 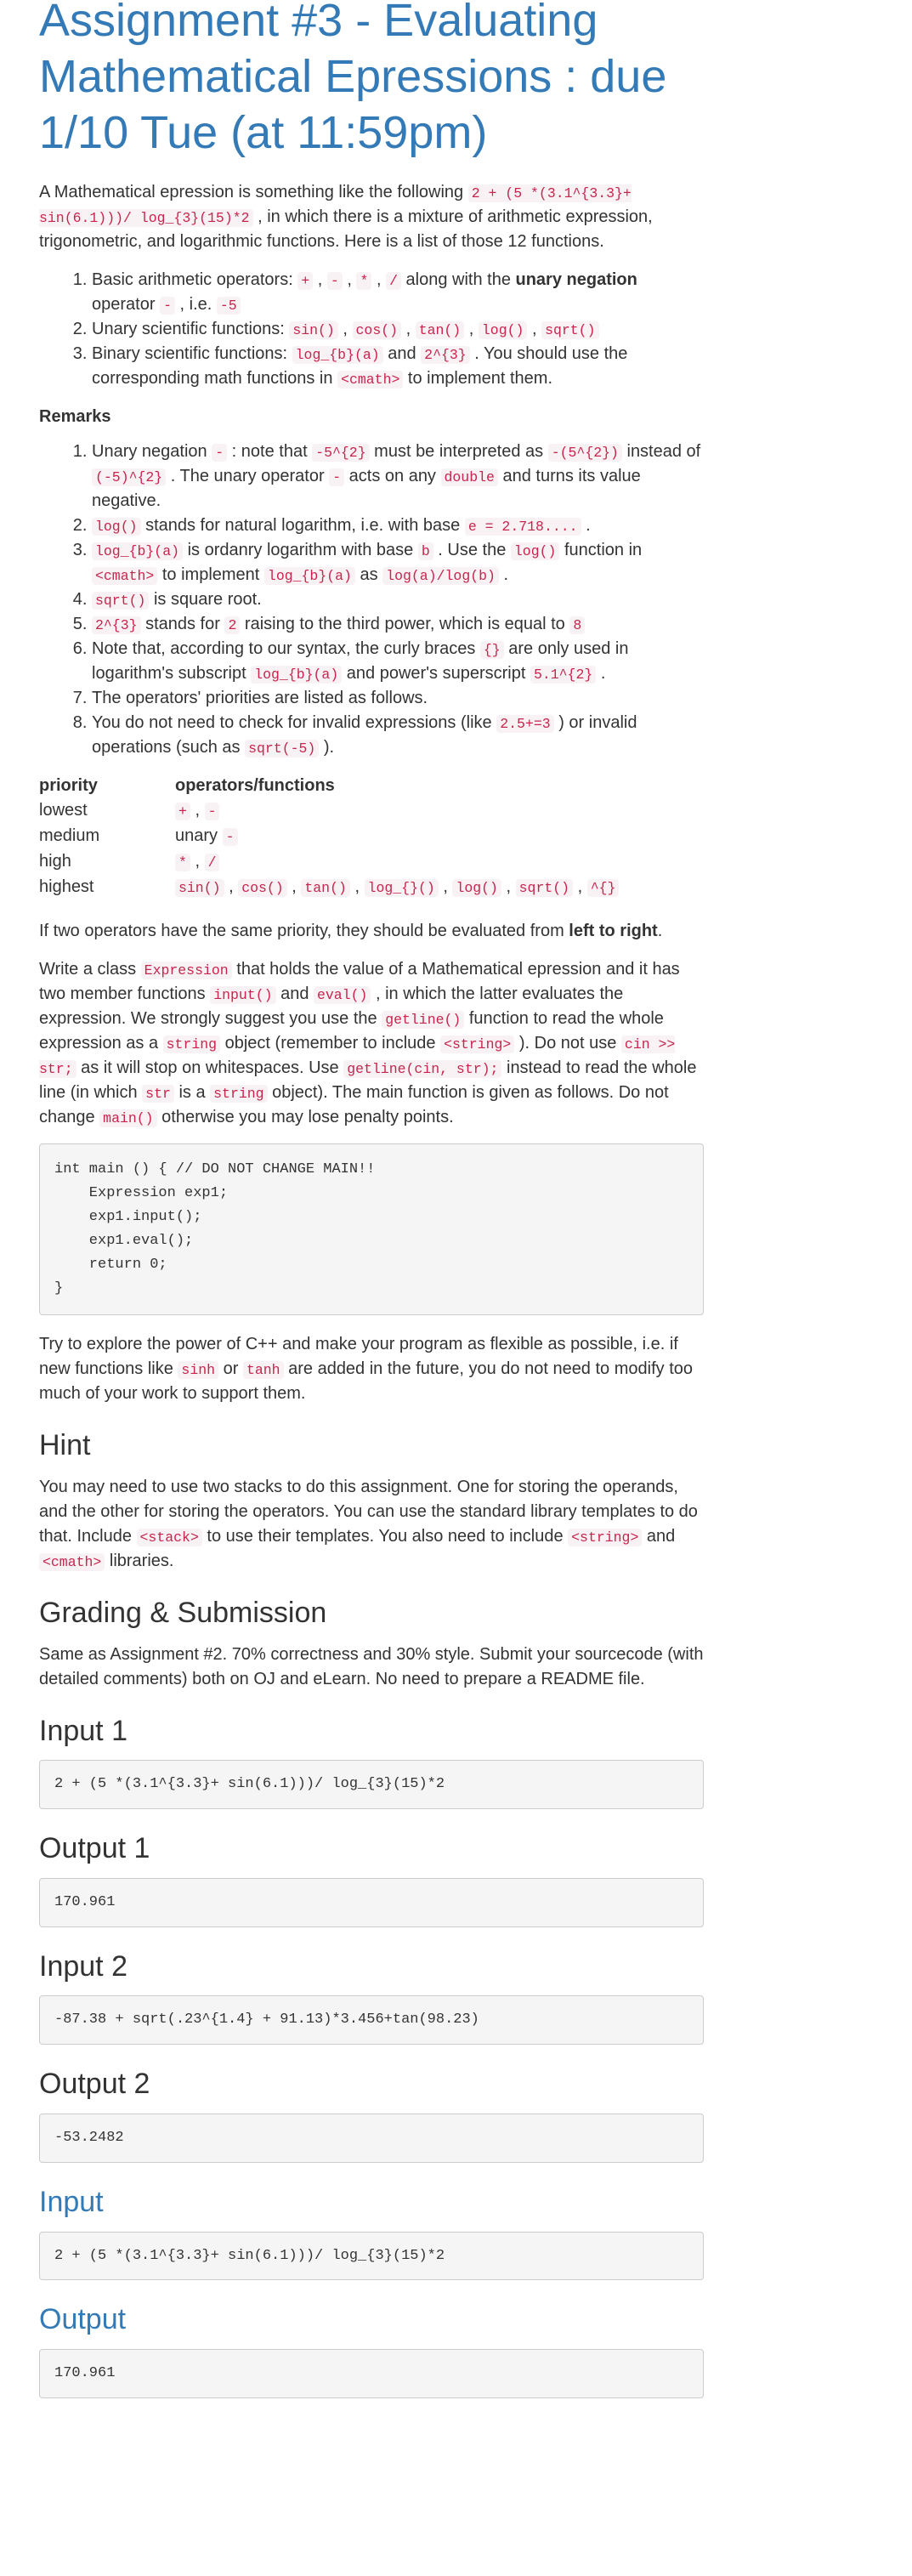 What do you see at coordinates (401, 889) in the screenshot?
I see `inline-code: log_{}()` at bounding box center [401, 889].